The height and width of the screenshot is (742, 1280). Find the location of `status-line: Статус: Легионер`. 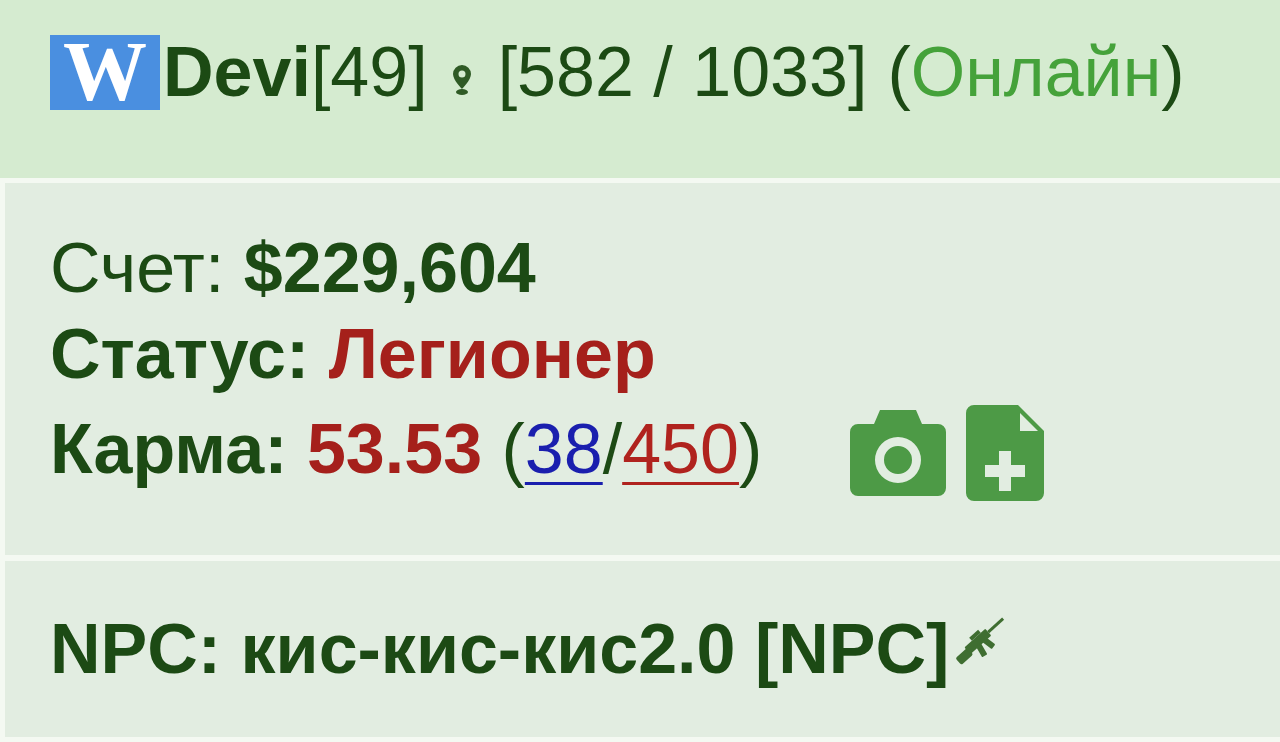

status-line: Статус: Легионер is located at coordinates (353, 354).